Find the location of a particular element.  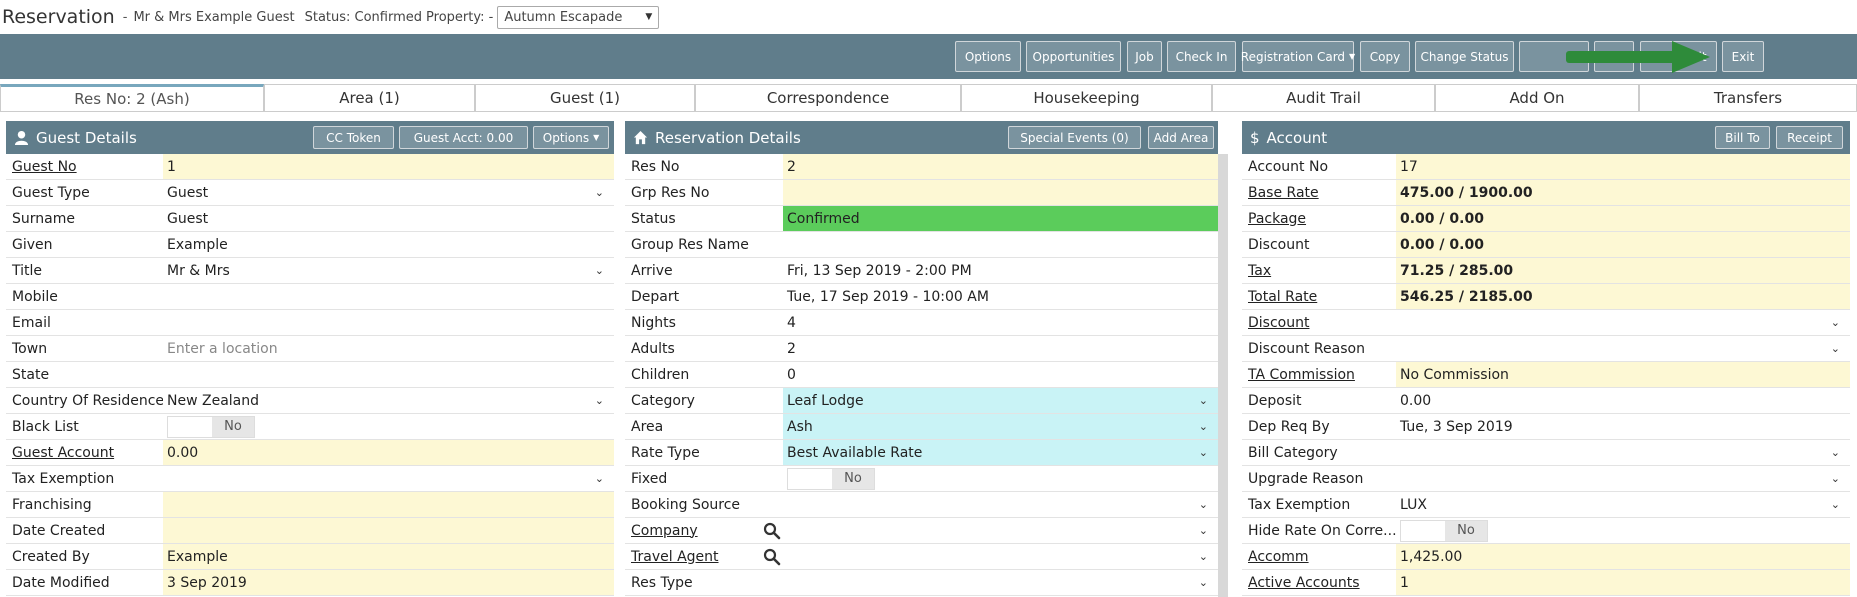

res-field-booking-source: ⌄ is located at coordinates (1000, 504).